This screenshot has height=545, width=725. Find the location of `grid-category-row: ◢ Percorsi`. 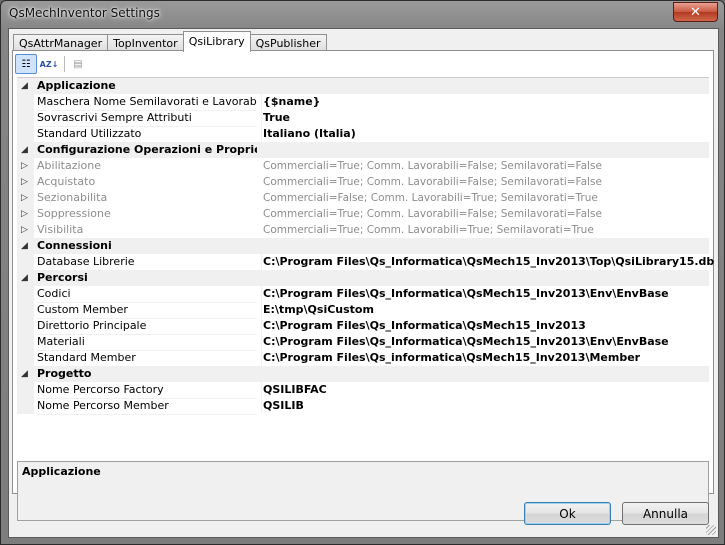

grid-category-row: ◢ Percorsi is located at coordinates (363, 278).